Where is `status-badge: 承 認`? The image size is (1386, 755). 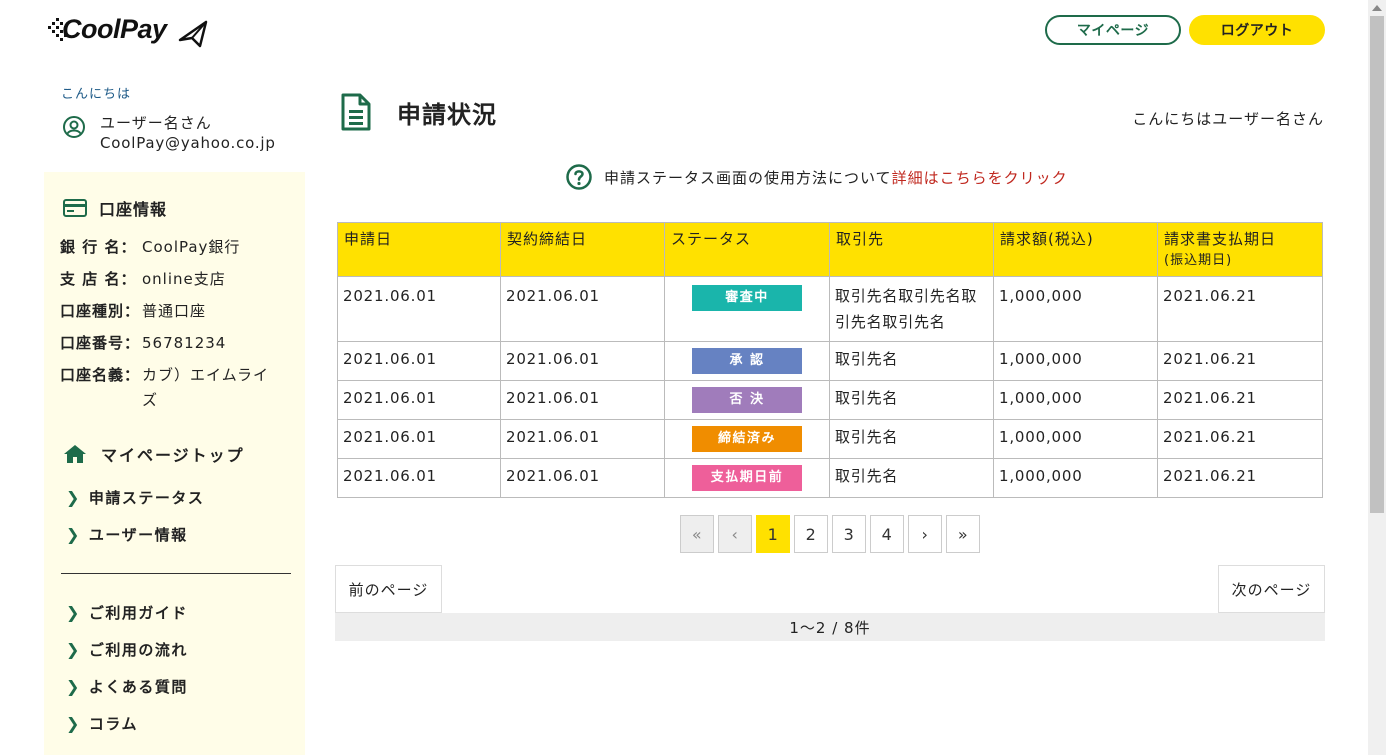
status-badge: 承 認 is located at coordinates (747, 361).